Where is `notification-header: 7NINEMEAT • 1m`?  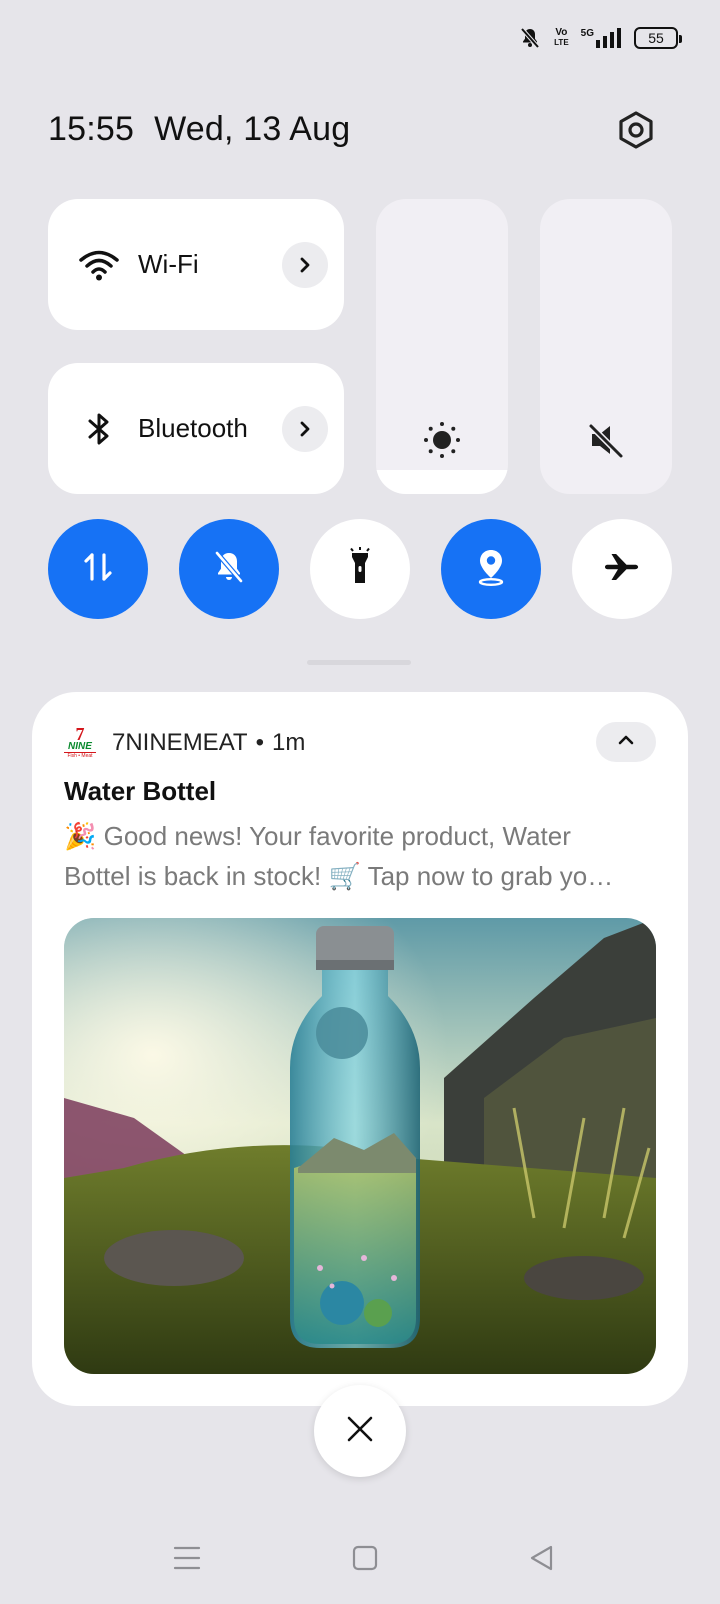
notification-header: 7NINEMEAT • 1m is located at coordinates (208, 743).